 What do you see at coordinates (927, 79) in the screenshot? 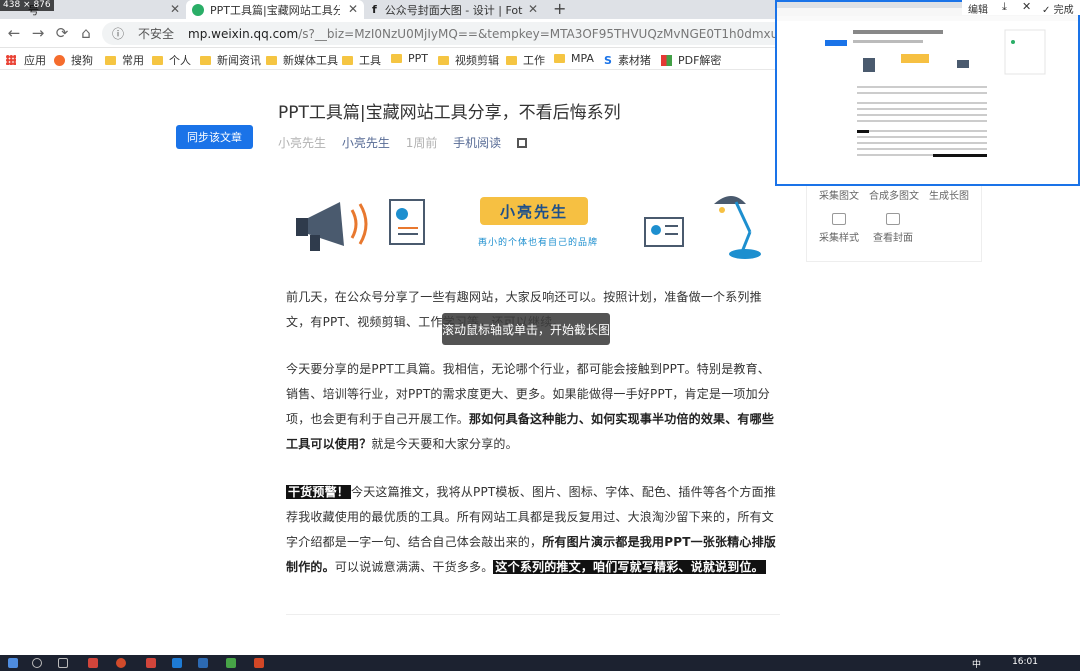
I see `screenshot-thumbnail` at bounding box center [927, 79].